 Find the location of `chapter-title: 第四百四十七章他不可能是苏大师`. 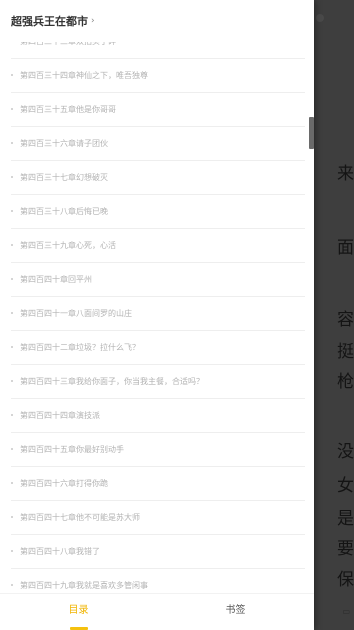

chapter-title: 第四百四十七章他不可能是苏大师 is located at coordinates (80, 517).